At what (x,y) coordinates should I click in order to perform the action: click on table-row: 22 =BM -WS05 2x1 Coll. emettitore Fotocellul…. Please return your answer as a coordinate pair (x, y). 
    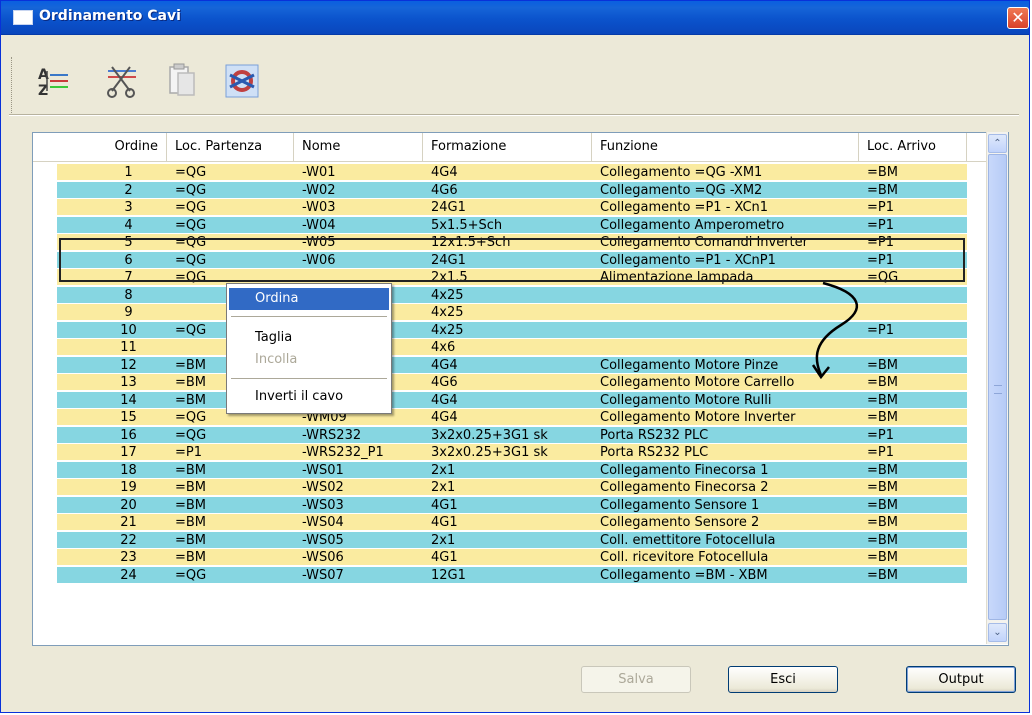
    Looking at the image, I should click on (510, 540).